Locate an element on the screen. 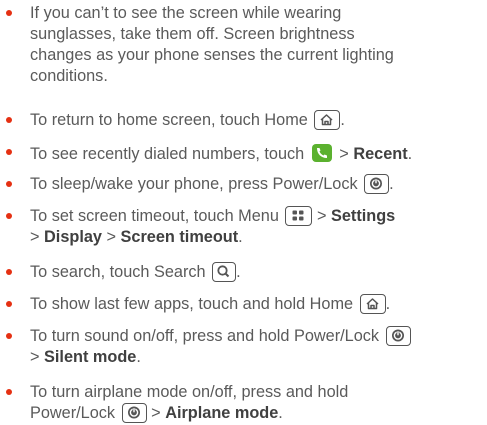  tip-bold-term: Display is located at coordinates (73, 237).